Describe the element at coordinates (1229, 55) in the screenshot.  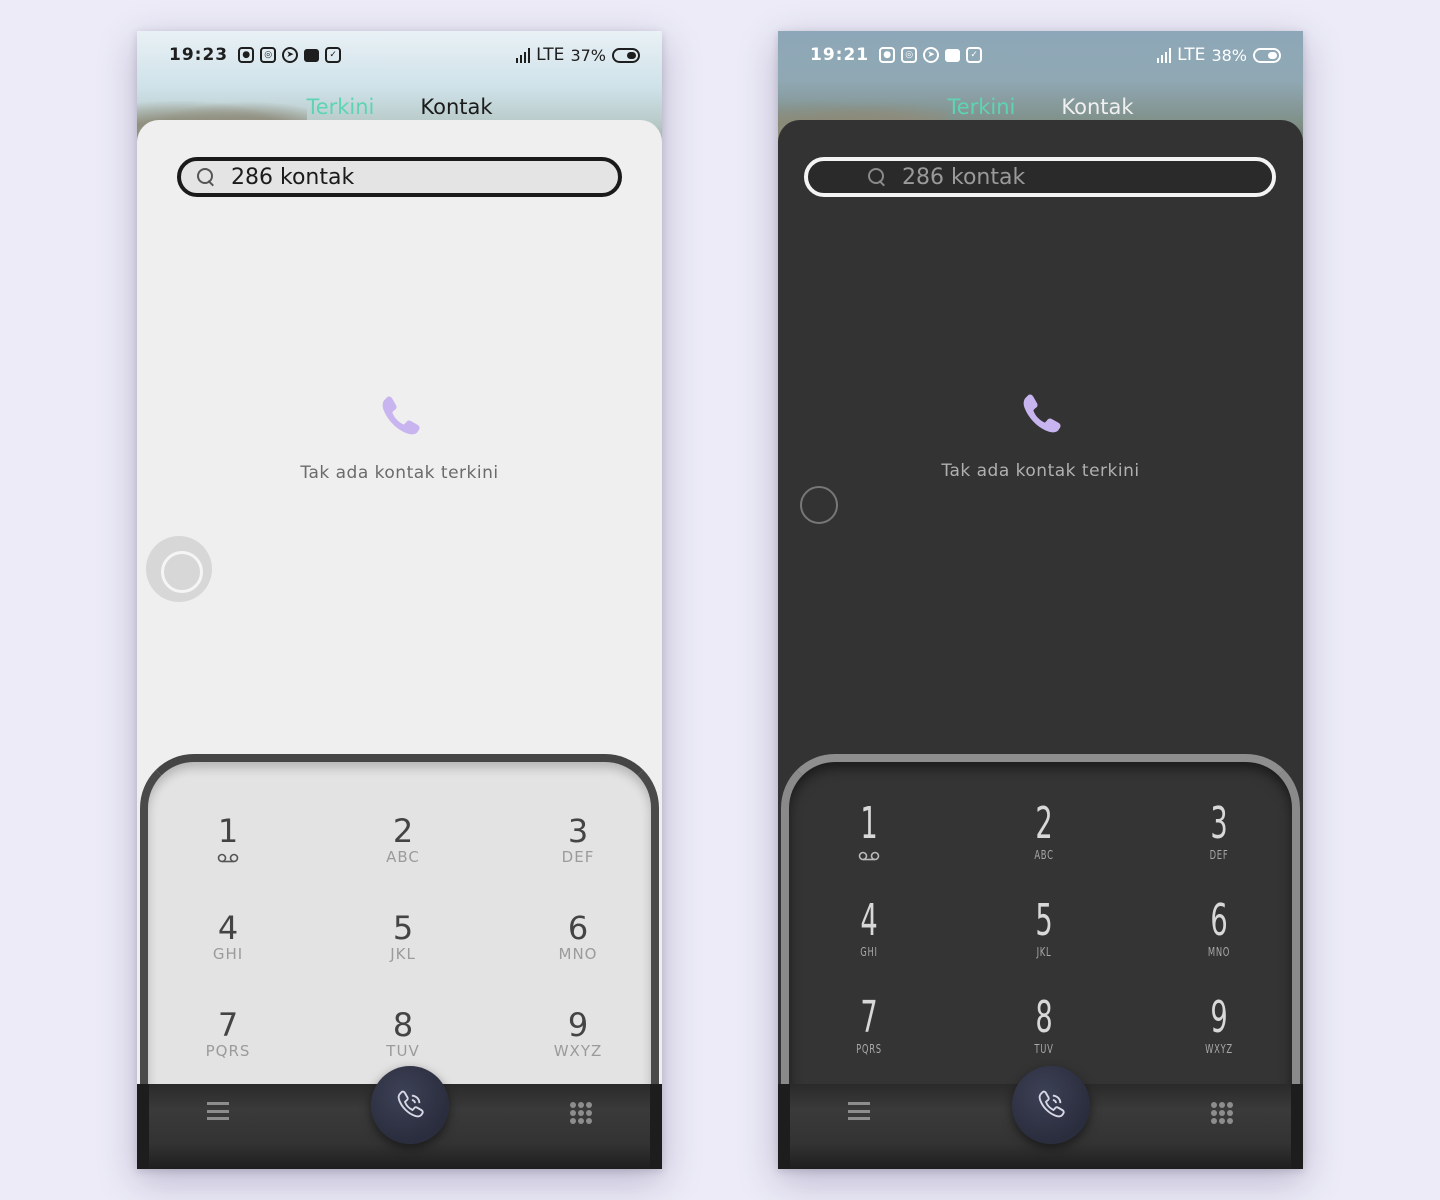
I see `battery-percent: 38%` at that location.